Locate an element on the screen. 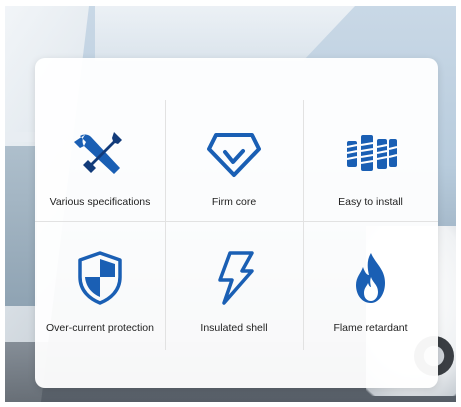 The height and width of the screenshot is (407, 461). building-glass is located at coordinates (21, 226).